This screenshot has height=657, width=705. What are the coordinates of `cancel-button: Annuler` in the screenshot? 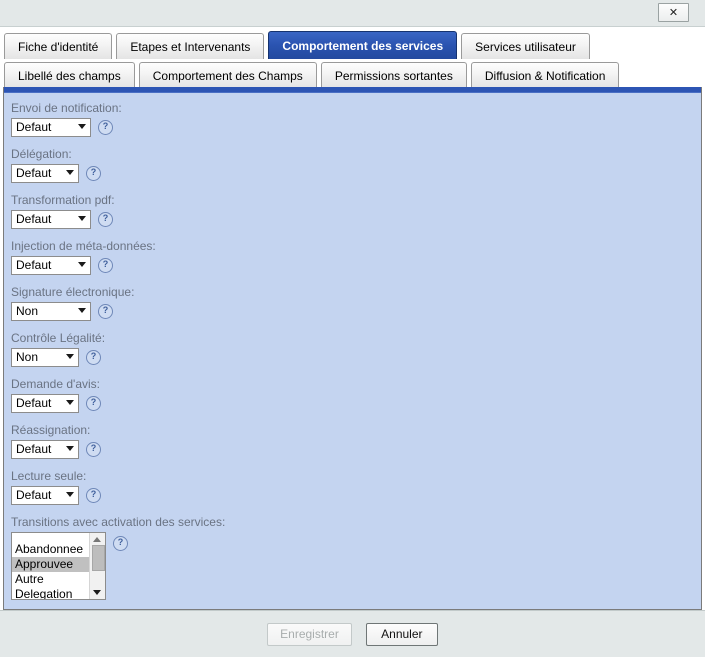 It's located at (401, 634).